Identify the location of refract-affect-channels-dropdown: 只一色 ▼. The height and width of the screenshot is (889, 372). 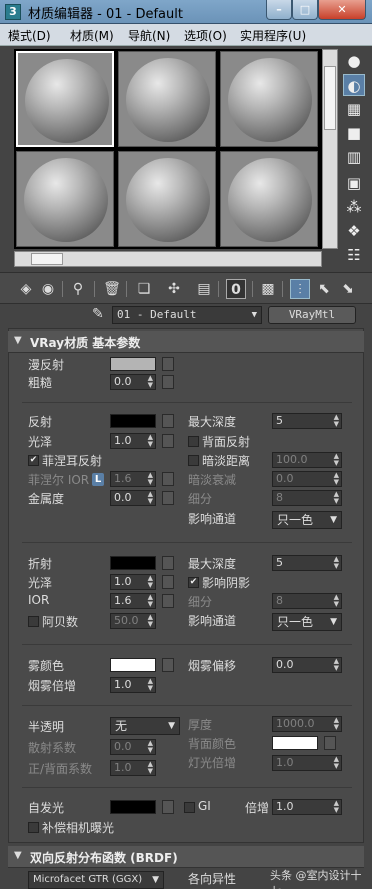
(307, 622).